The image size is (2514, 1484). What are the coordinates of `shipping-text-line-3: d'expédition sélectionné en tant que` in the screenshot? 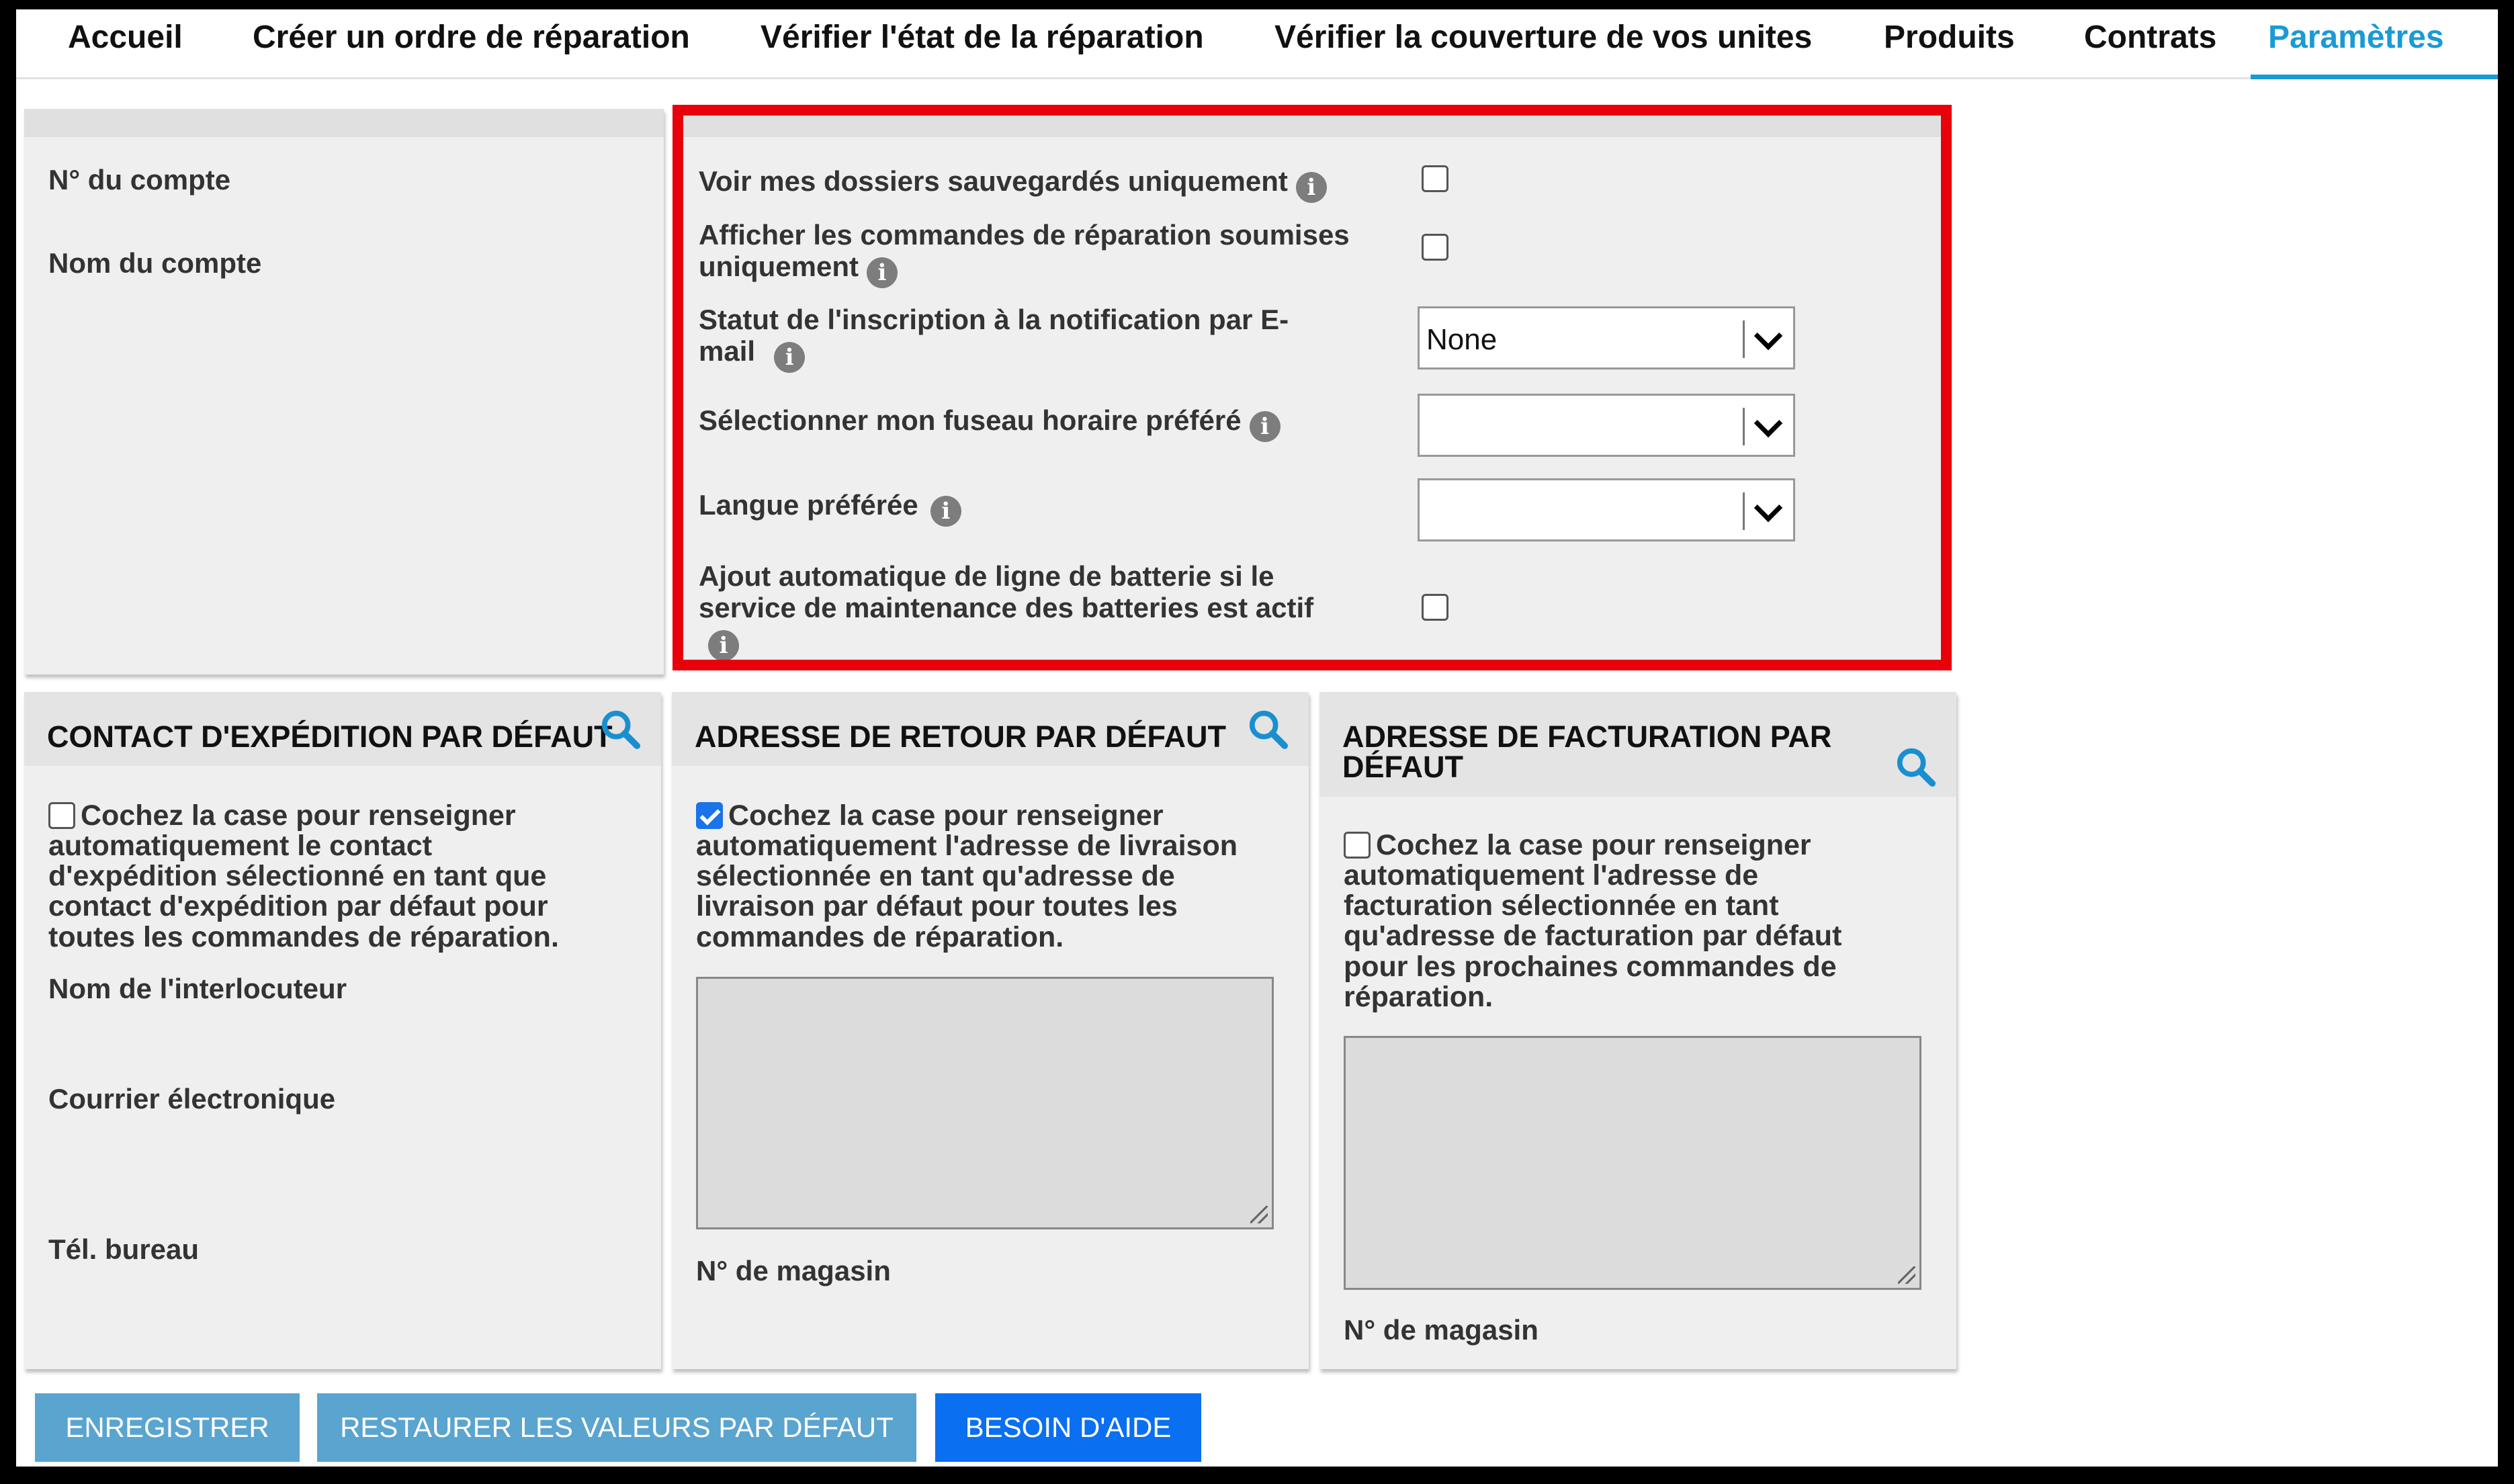 It's located at (297, 876).